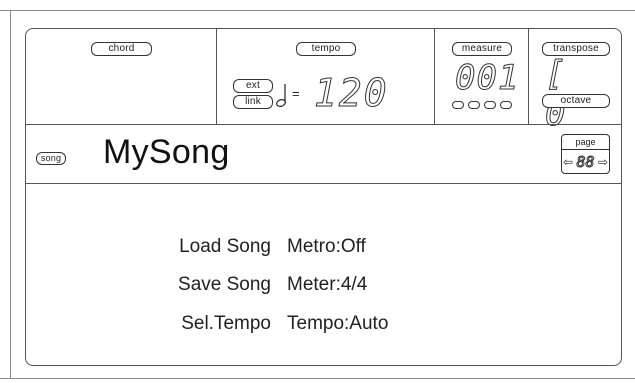  Describe the element at coordinates (568, 162) in the screenshot. I see `arrow-left-icon: ⇦` at that location.